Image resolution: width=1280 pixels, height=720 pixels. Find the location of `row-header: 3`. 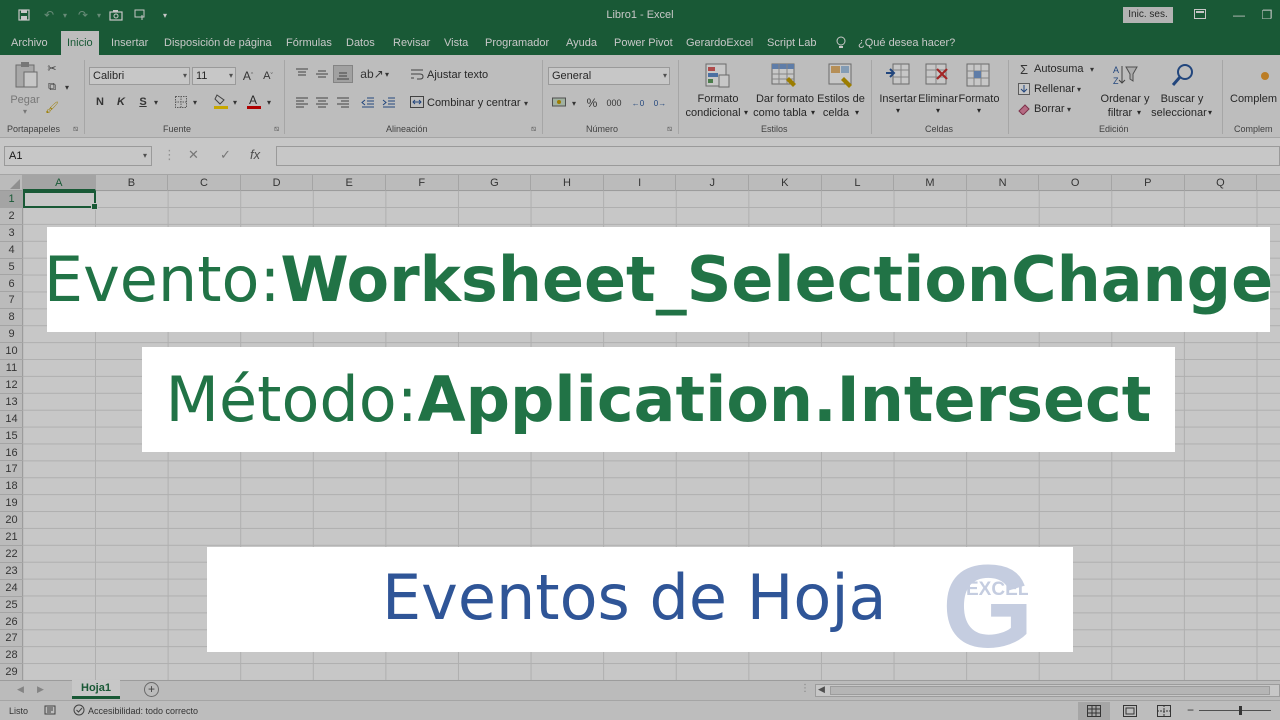

row-header: 3 is located at coordinates (11, 233).